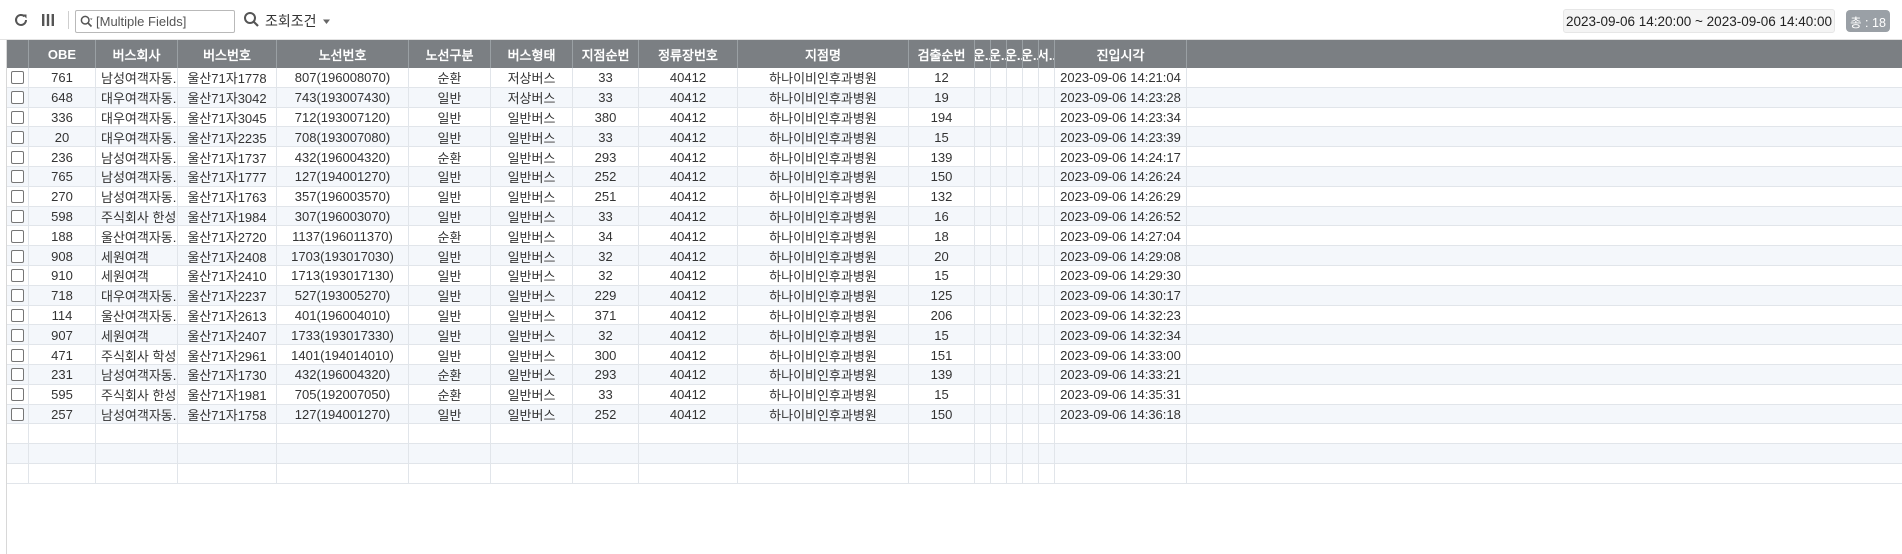  Describe the element at coordinates (1015, 54) in the screenshot. I see `column-header-op3: 운..` at that location.